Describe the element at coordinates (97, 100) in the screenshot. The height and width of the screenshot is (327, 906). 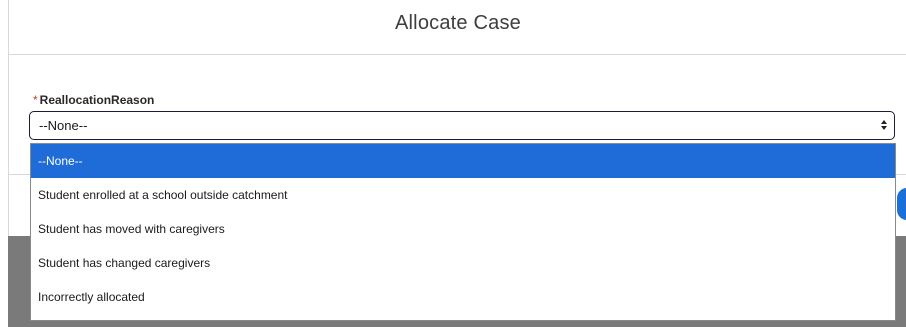
I see `field-label-text: ReallocationReason` at that location.